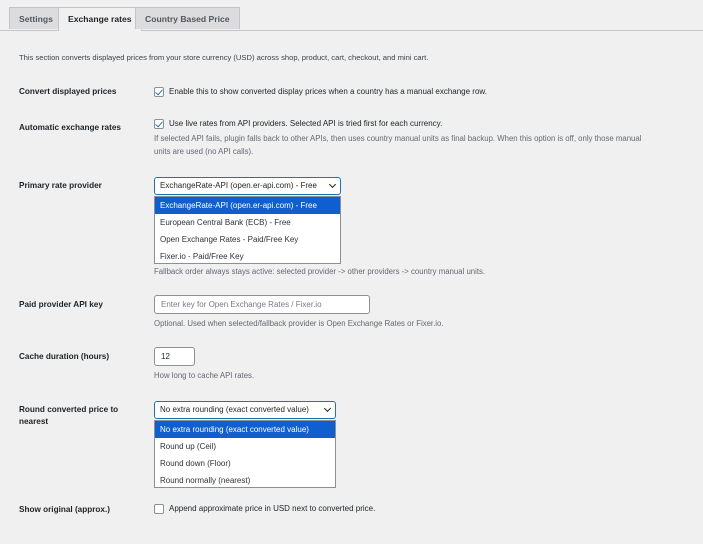 The width and height of the screenshot is (703, 544). Describe the element at coordinates (174, 356) in the screenshot. I see `cache-hours-input` at that location.